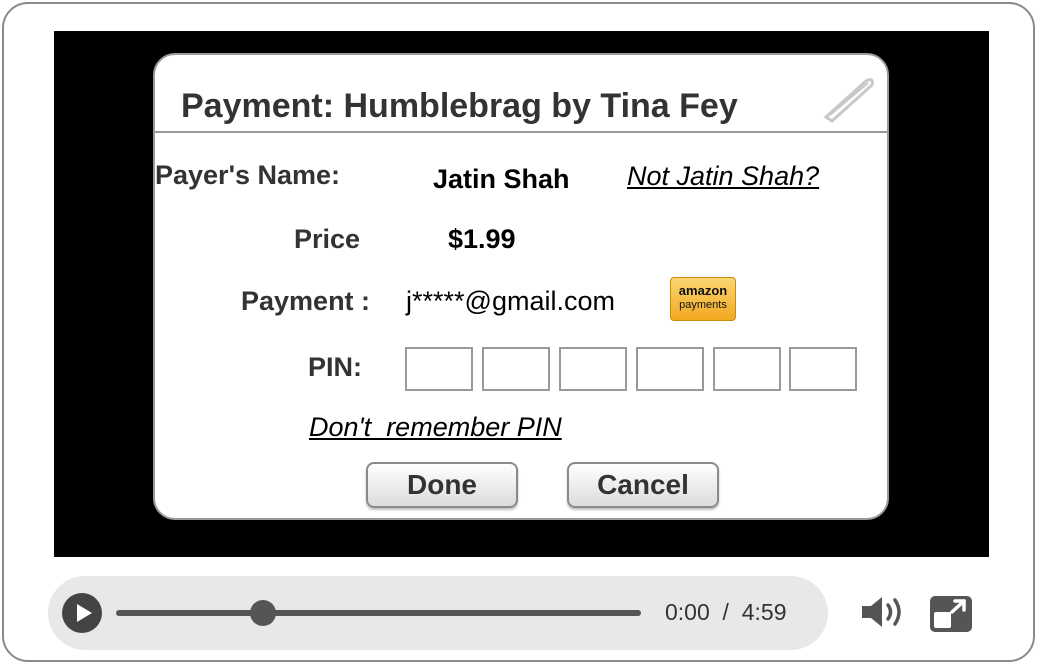 This screenshot has height=666, width=1039. What do you see at coordinates (643, 485) in the screenshot?
I see `cancel-button: Cancel` at bounding box center [643, 485].